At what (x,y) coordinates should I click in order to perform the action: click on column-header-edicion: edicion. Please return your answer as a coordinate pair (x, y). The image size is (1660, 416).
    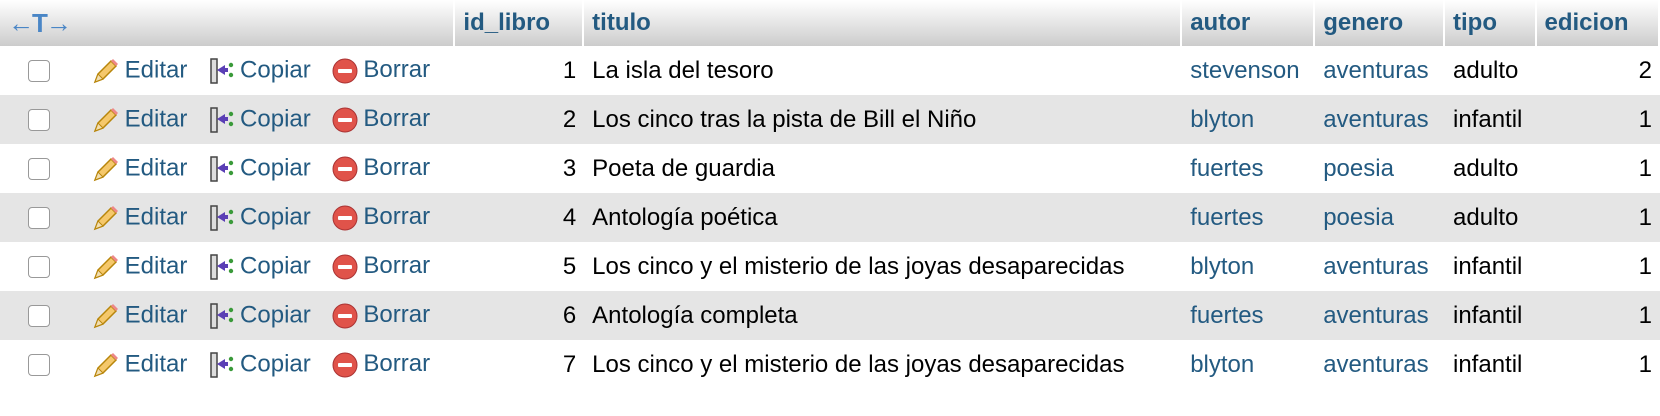
    Looking at the image, I should click on (1598, 23).